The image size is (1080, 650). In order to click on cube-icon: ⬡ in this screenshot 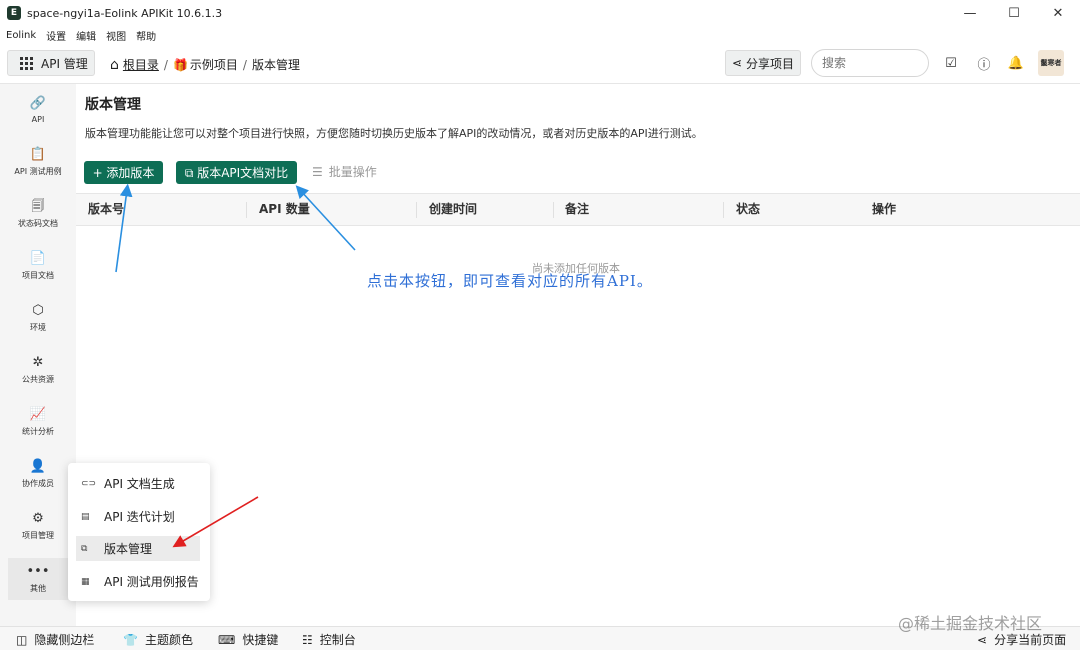, I will do `click(38, 310)`.